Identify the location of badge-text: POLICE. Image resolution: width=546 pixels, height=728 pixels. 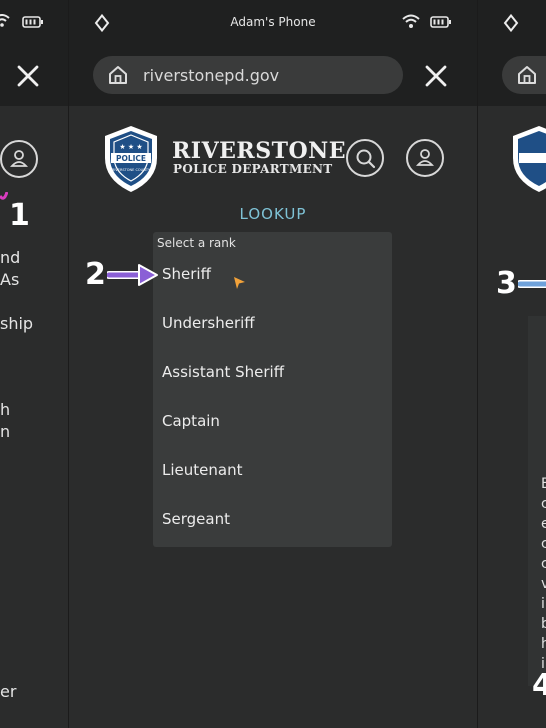
(131, 158).